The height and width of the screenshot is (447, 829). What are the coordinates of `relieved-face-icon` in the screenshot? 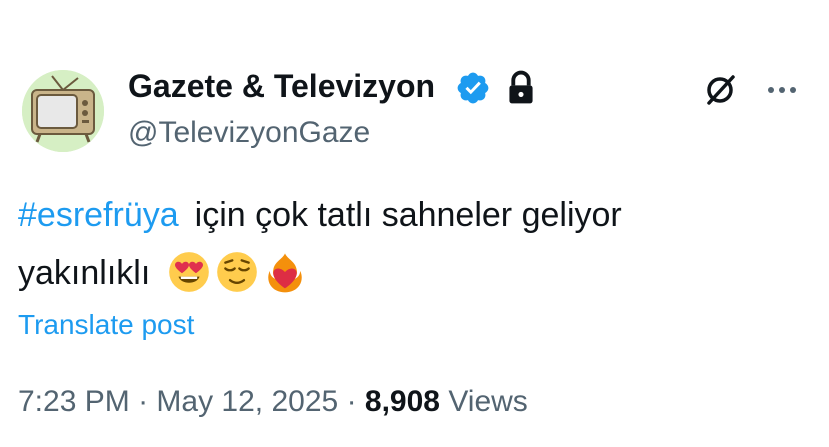 It's located at (236, 272).